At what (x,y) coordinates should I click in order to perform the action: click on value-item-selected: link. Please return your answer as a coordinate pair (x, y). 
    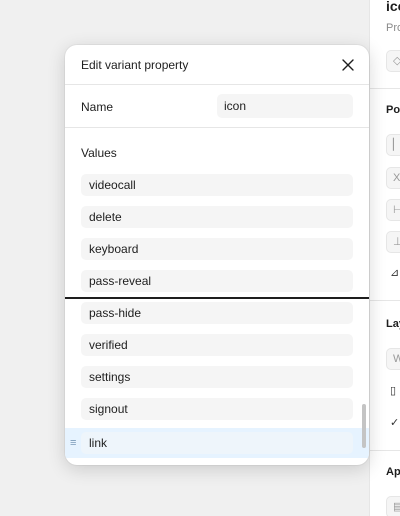
    Looking at the image, I should click on (217, 443).